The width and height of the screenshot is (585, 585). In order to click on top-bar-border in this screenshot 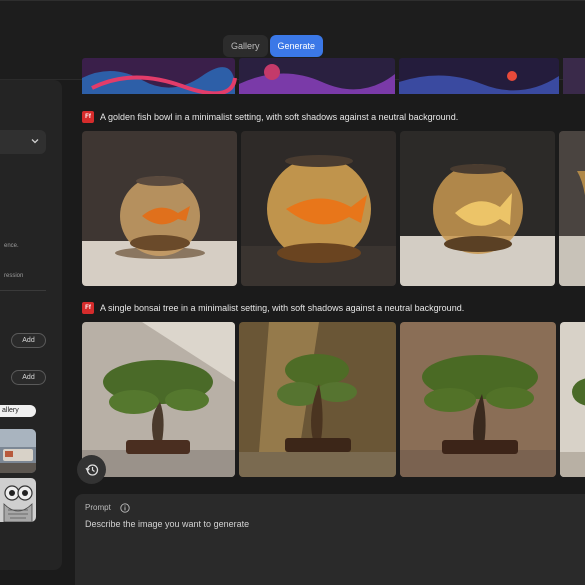, I will do `click(292, 0)`.